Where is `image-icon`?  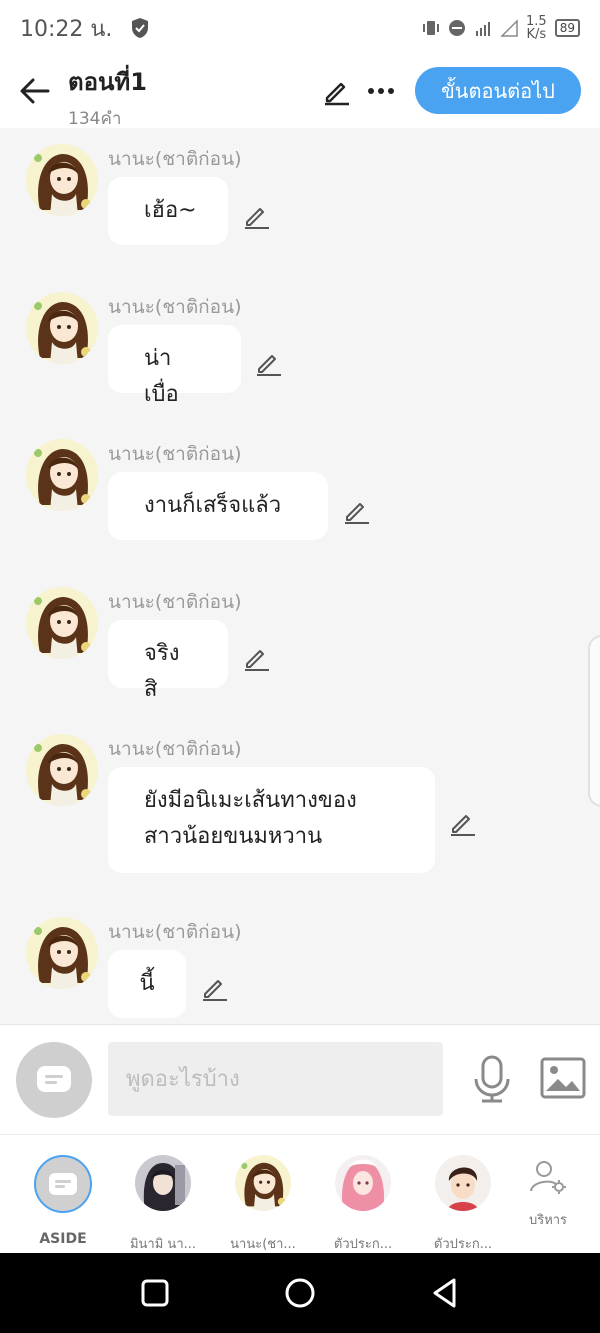
image-icon is located at coordinates (563, 1078).